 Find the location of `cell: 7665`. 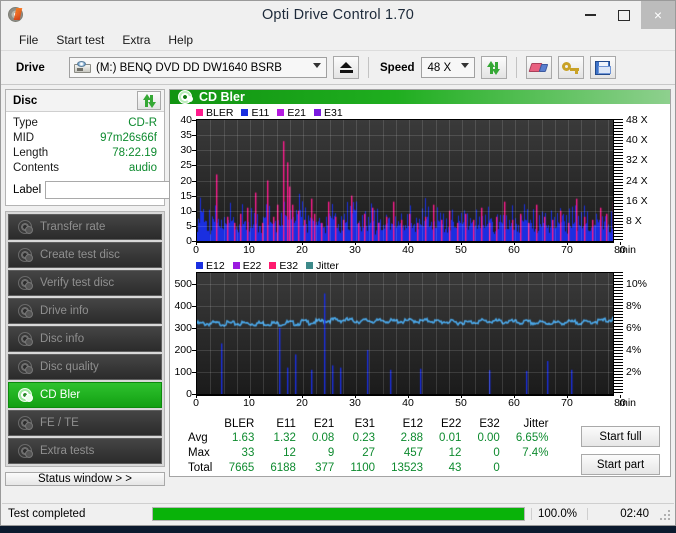

cell: 7665 is located at coordinates (241, 468).